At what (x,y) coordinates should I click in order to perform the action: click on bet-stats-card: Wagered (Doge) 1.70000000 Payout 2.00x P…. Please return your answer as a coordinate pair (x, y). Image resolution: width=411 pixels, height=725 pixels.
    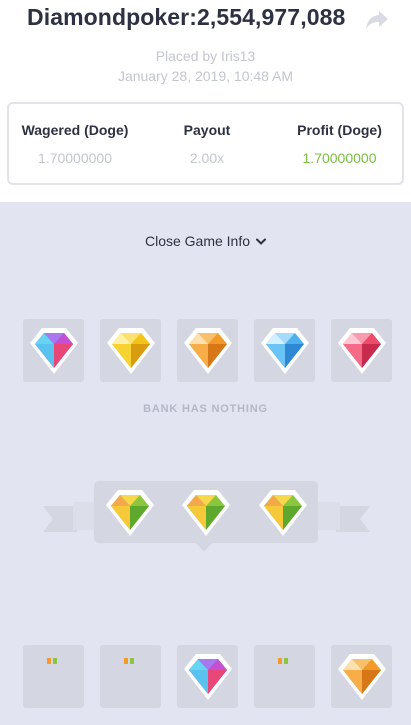
    Looking at the image, I should click on (205, 143).